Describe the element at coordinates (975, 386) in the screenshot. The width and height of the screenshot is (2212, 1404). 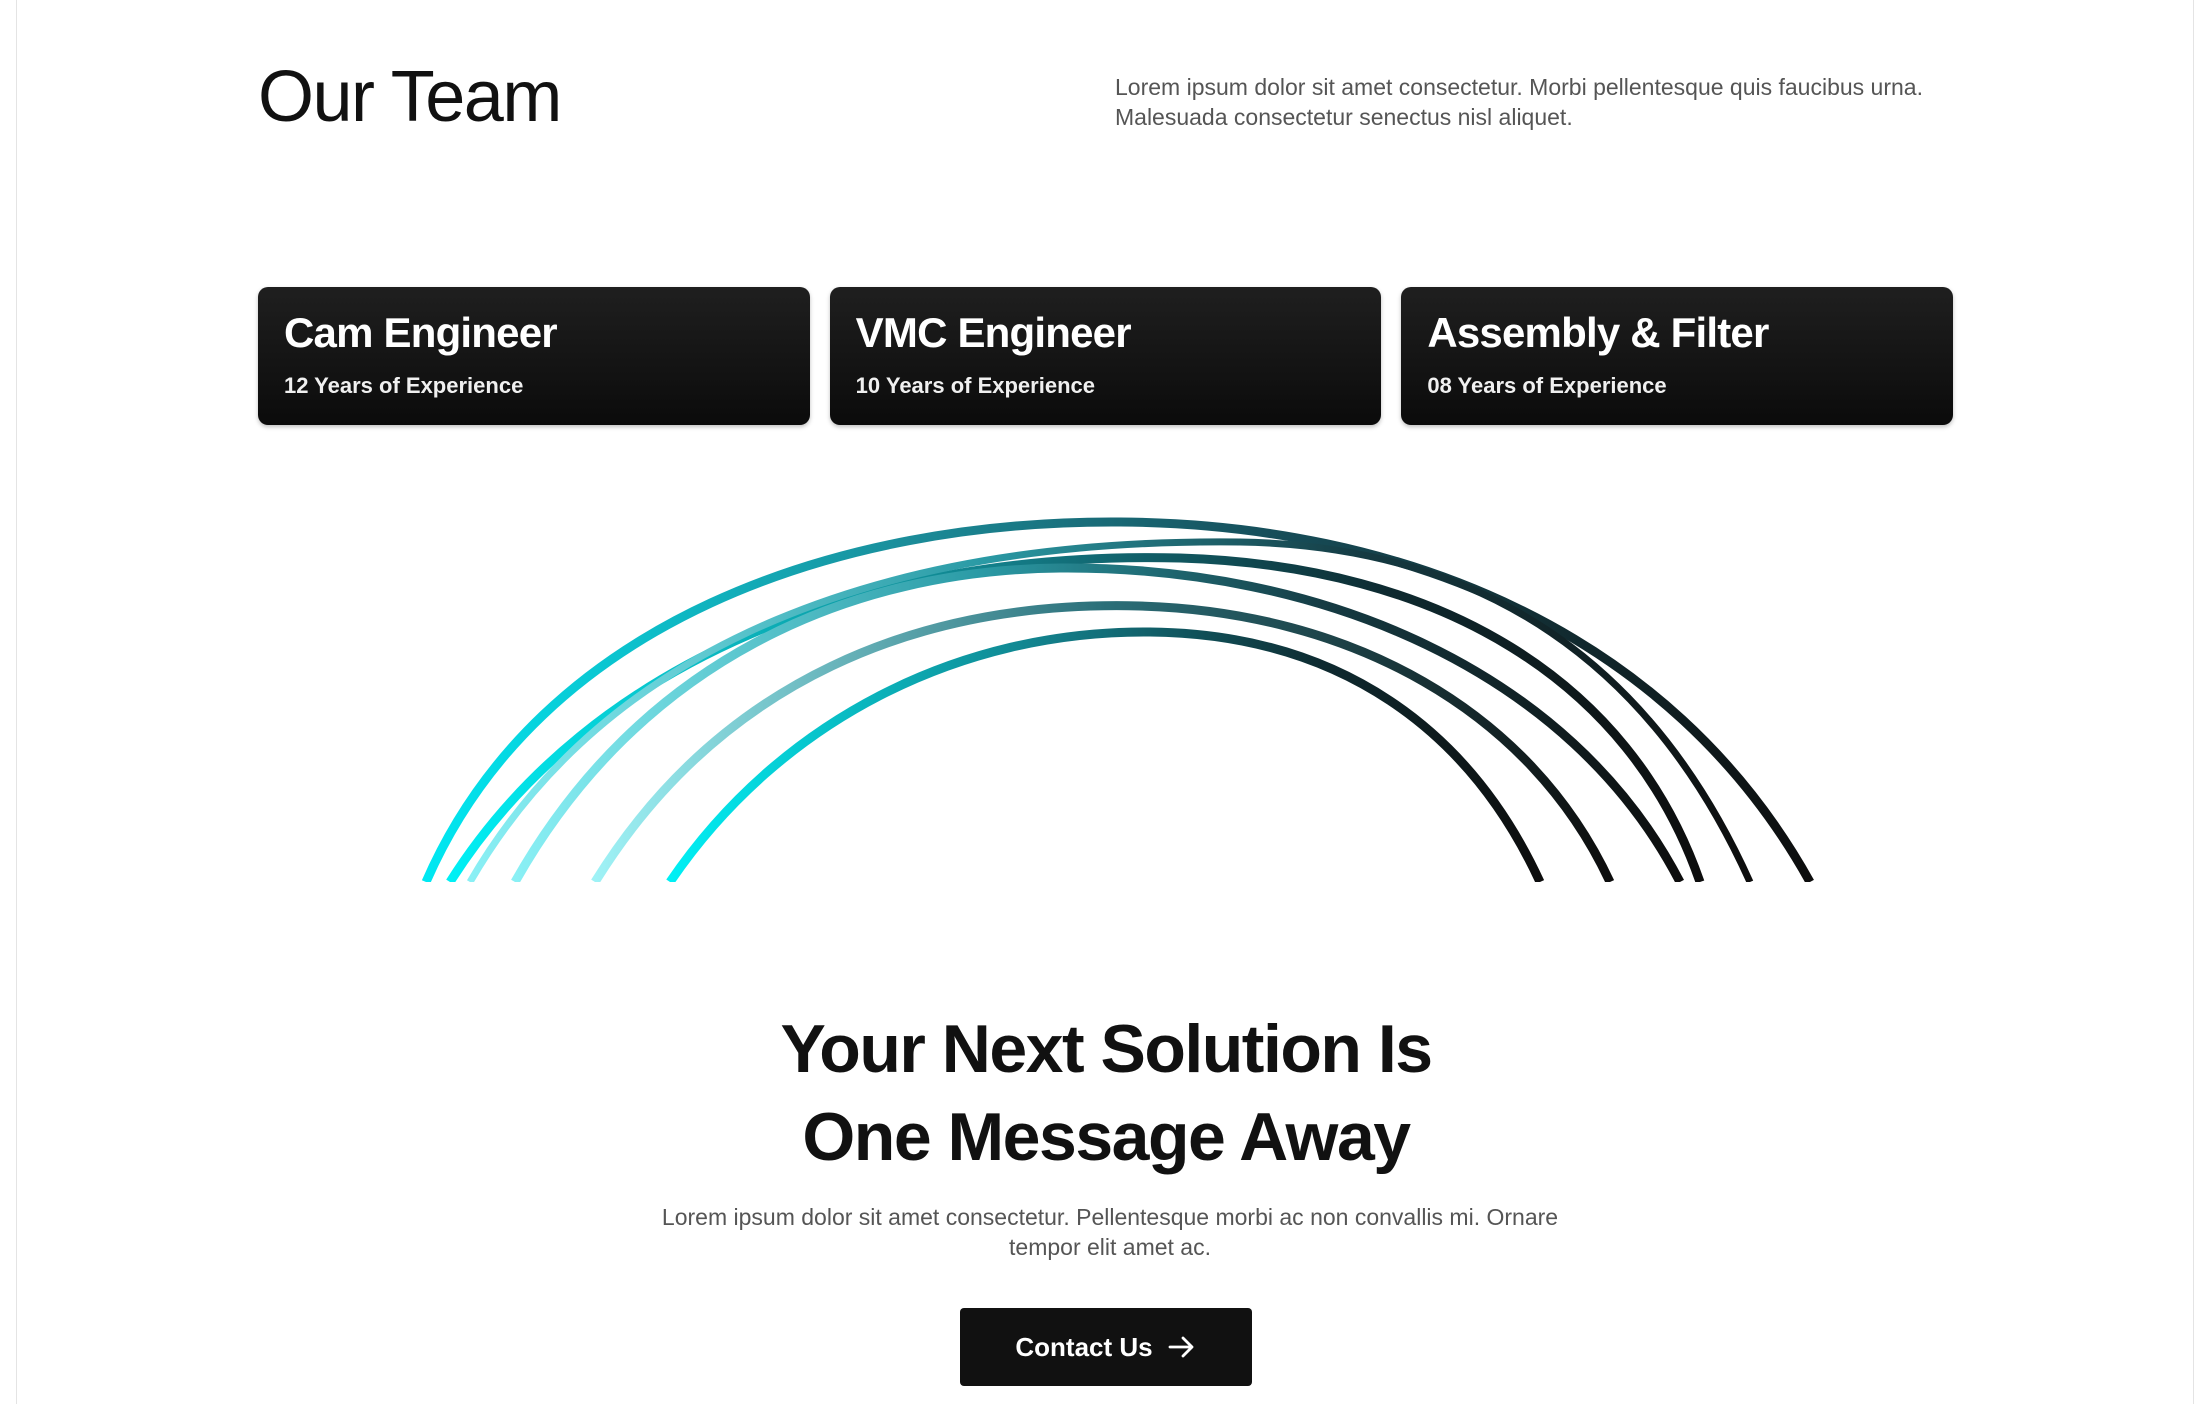
I see `card-experience: 10 Years of Experience` at that location.